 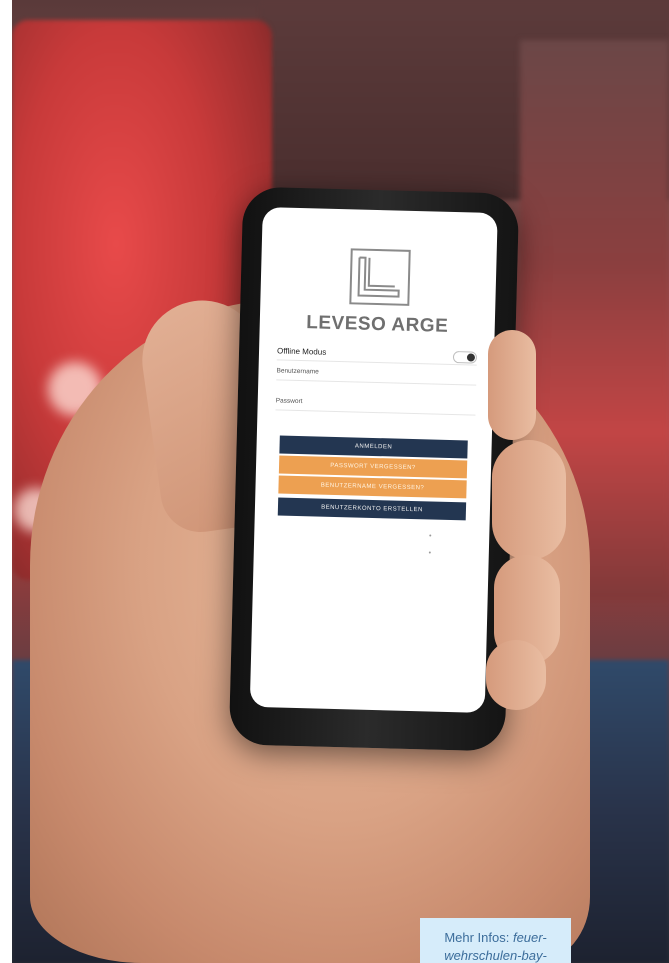 I want to click on password-field: Passwort, so click(x=375, y=404).